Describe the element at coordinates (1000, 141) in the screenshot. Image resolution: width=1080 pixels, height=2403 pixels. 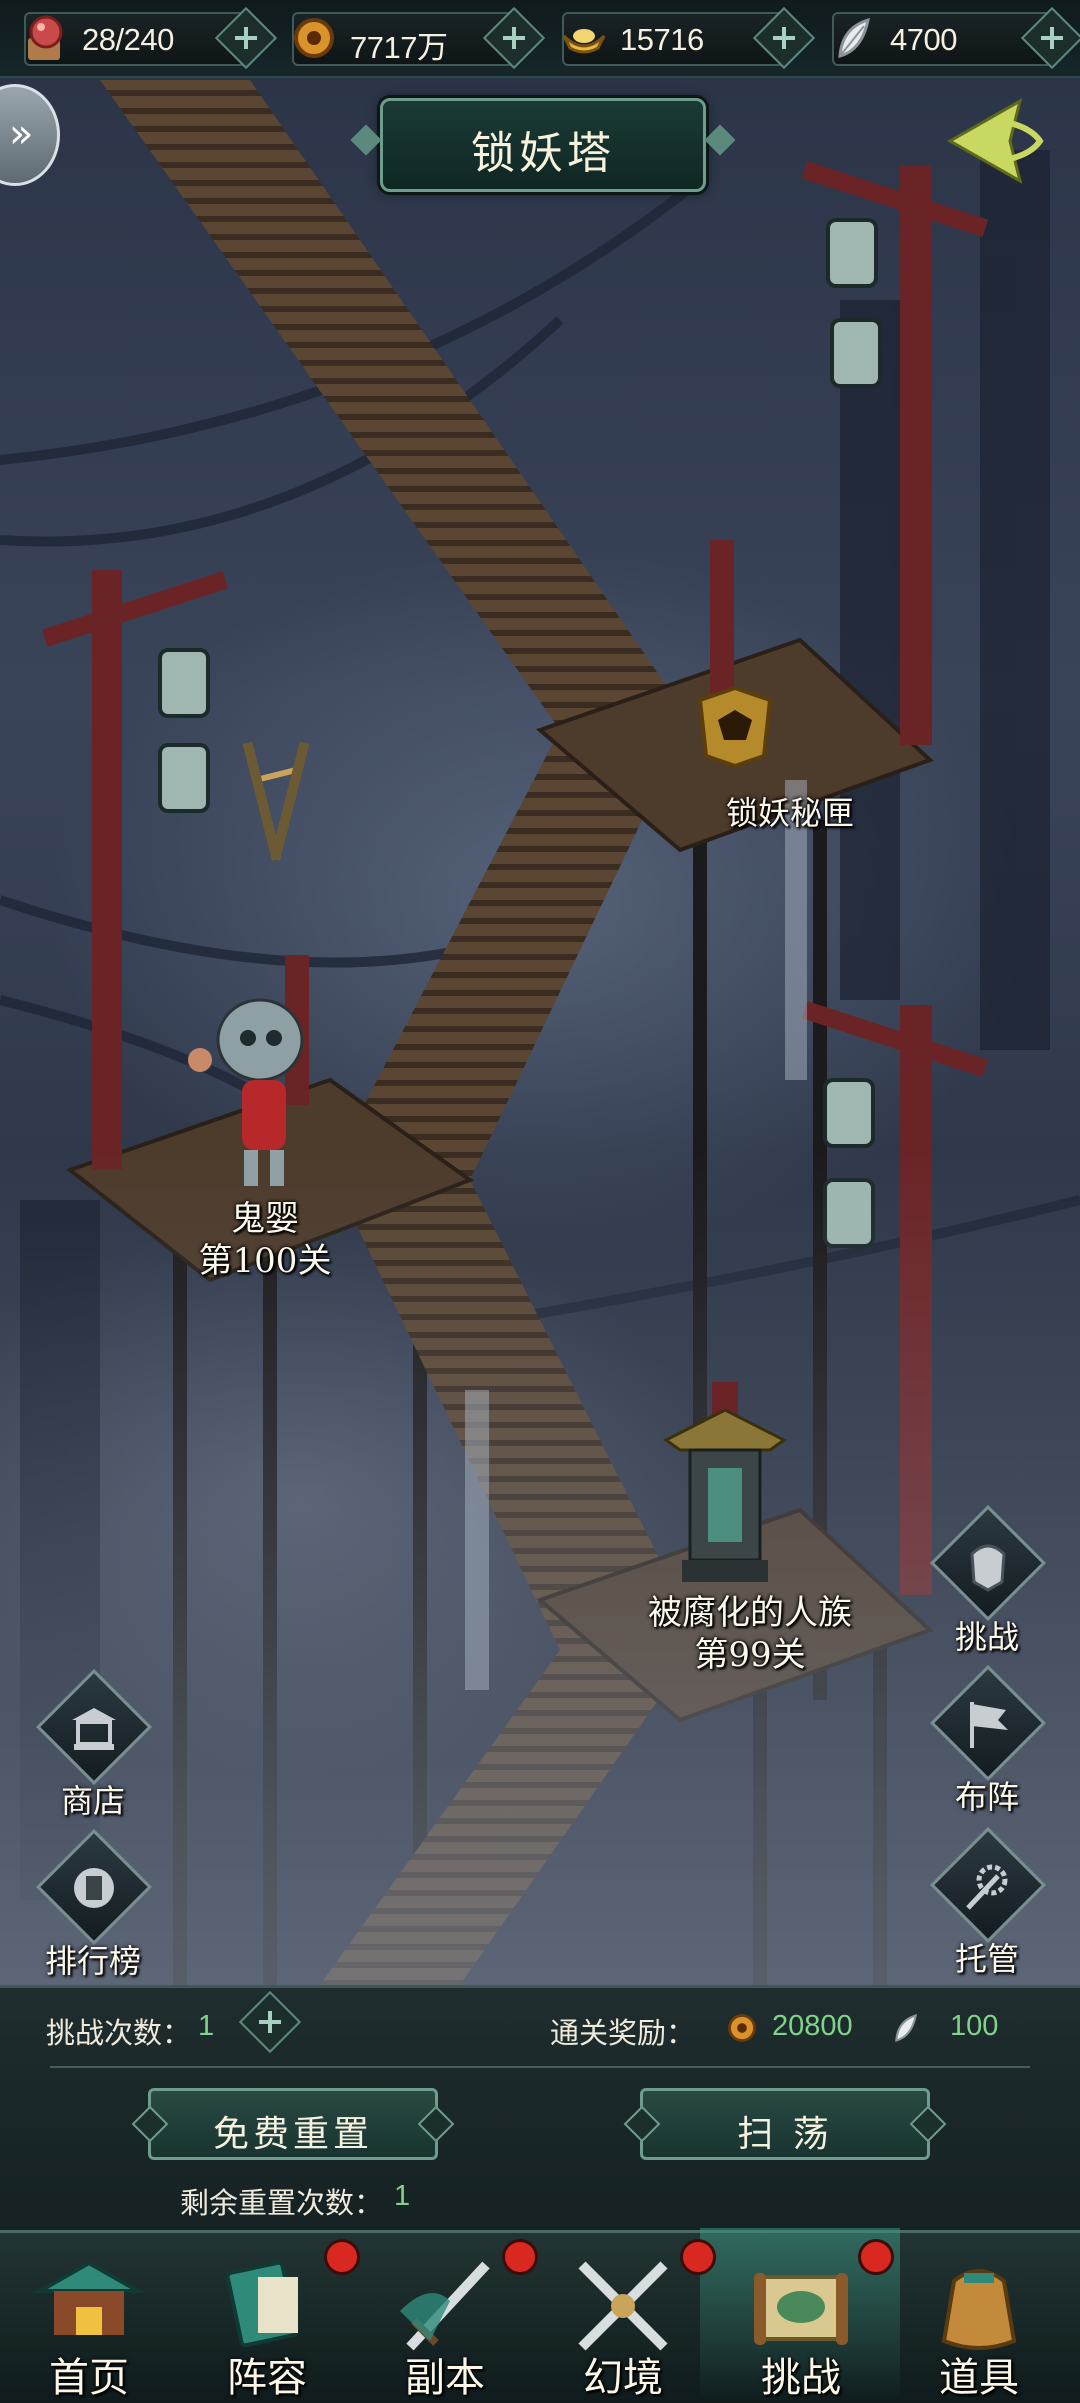
I see `tower-rules-emblem-icon` at that location.